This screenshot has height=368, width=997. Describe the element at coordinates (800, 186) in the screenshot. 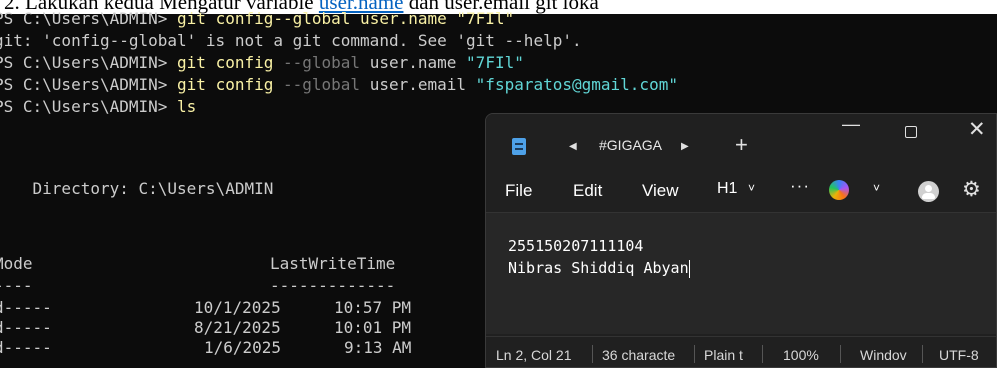

I see `more-options-button: ···` at that location.